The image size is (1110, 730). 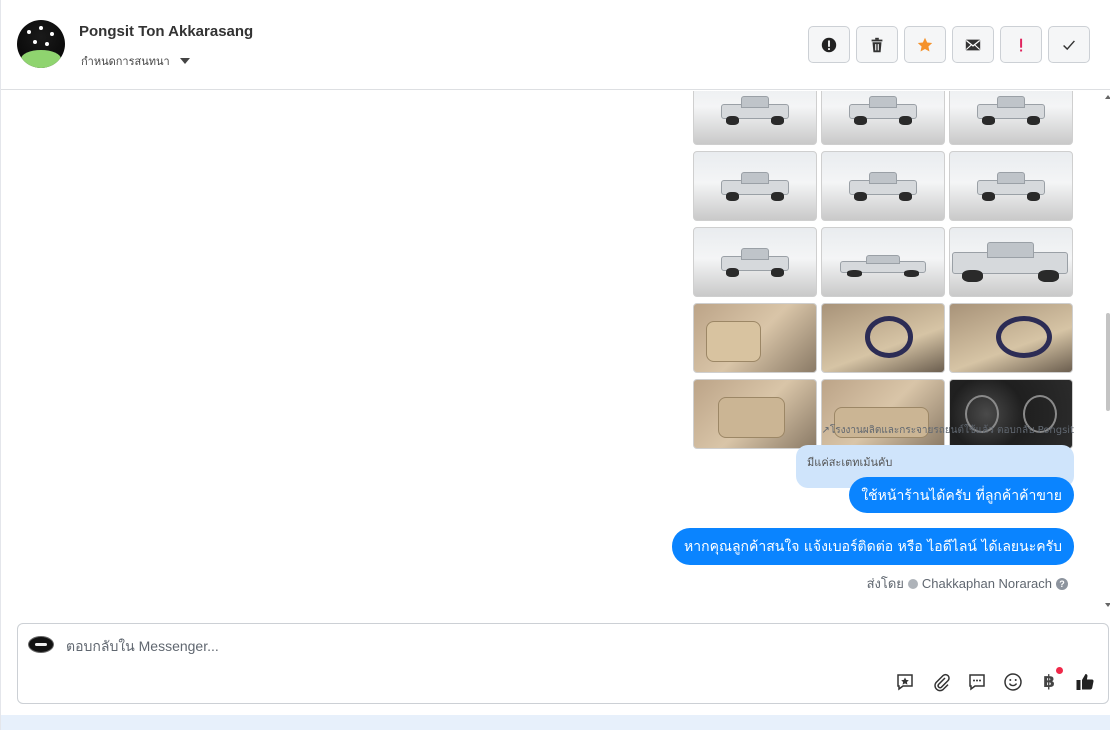 I want to click on payment-button: ฿, so click(x=1050, y=680).